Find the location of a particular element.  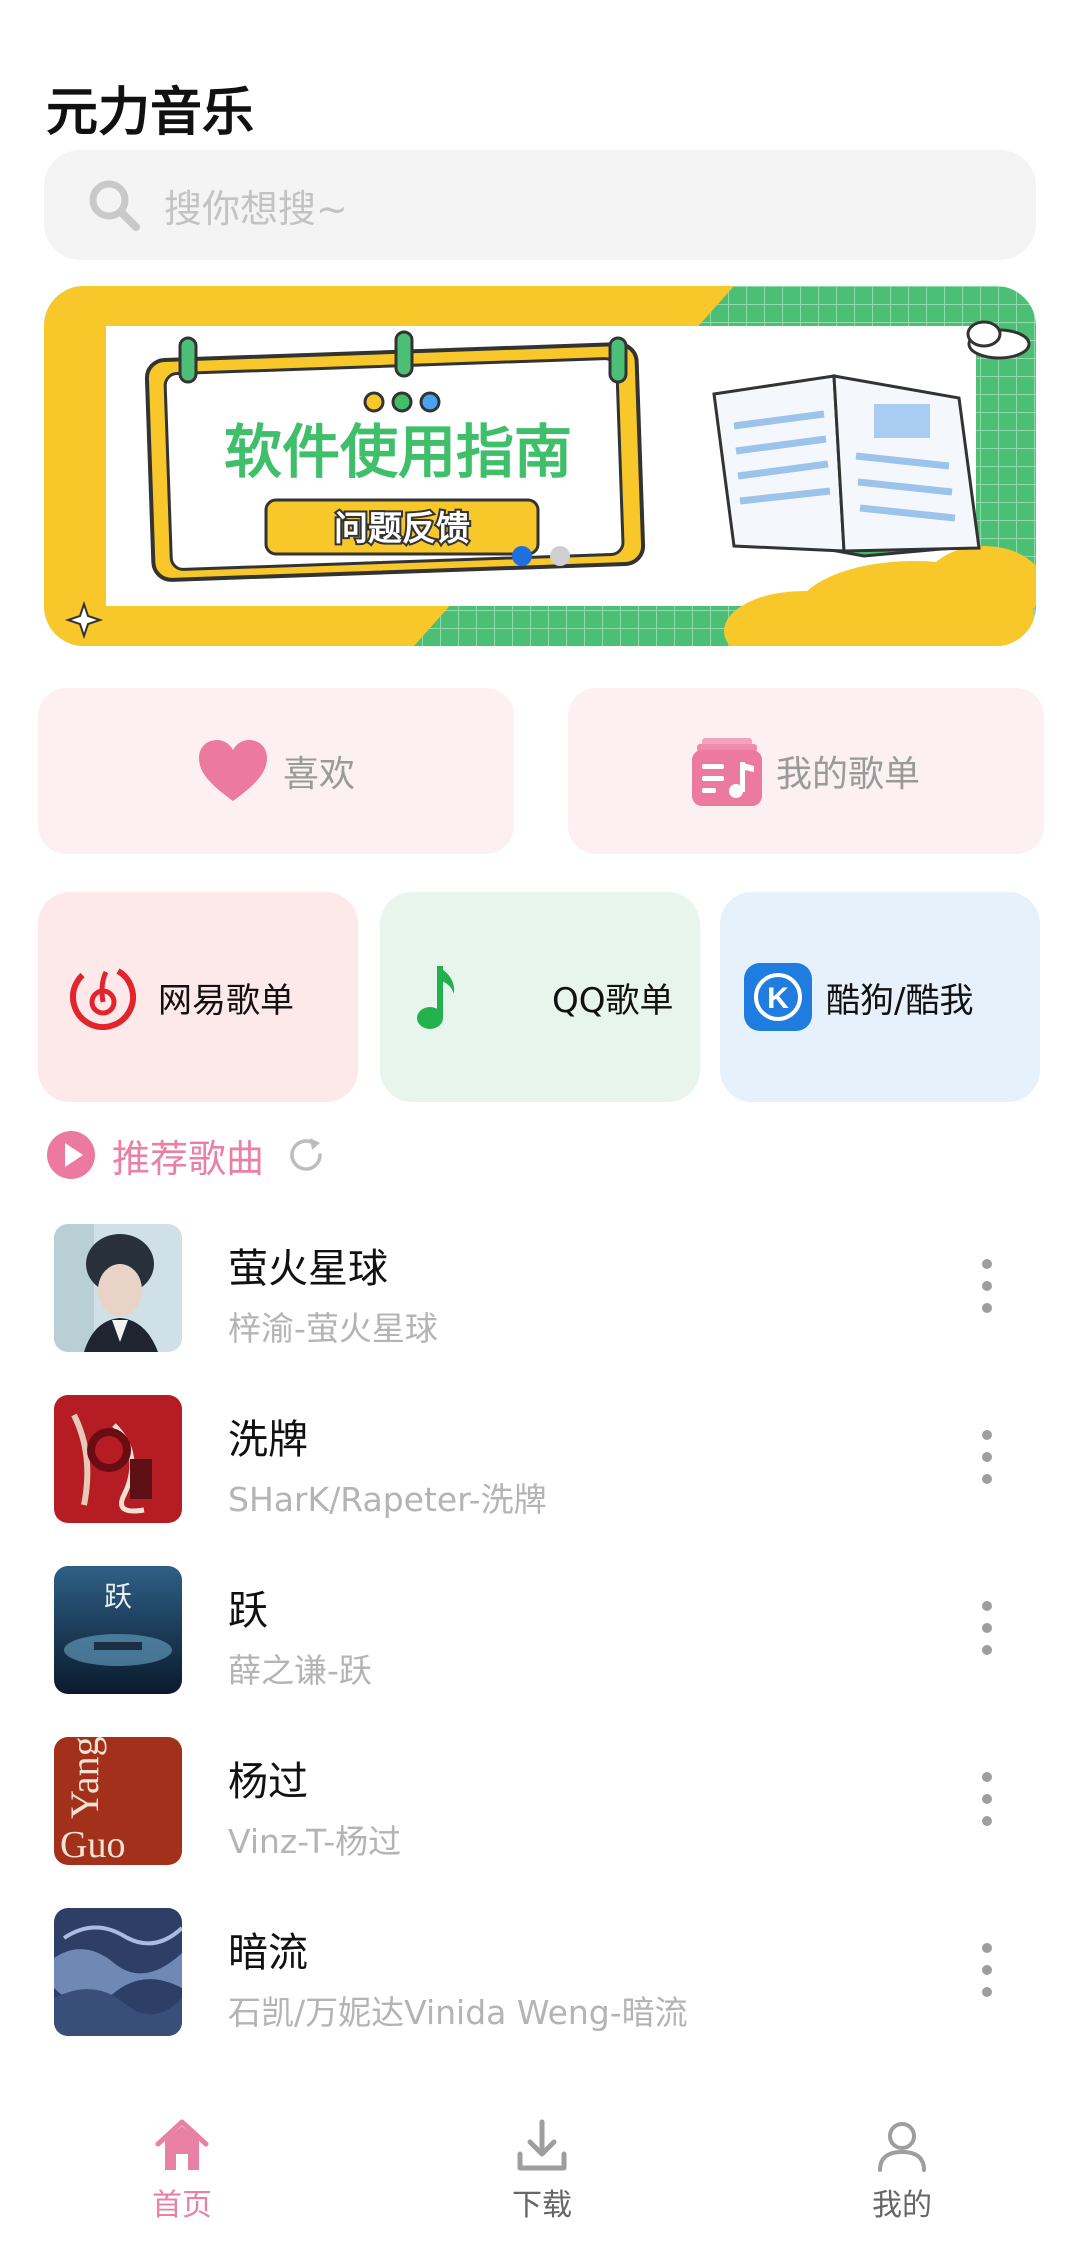

song-artist: 薛之谦-跃 is located at coordinates (300, 1670).